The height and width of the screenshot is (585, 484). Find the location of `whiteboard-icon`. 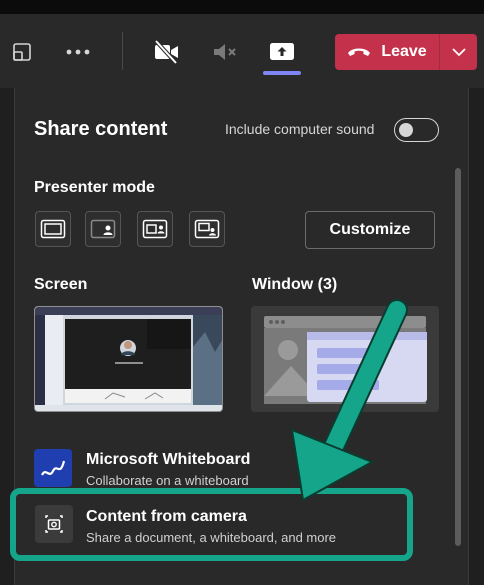

whiteboard-icon is located at coordinates (53, 468).